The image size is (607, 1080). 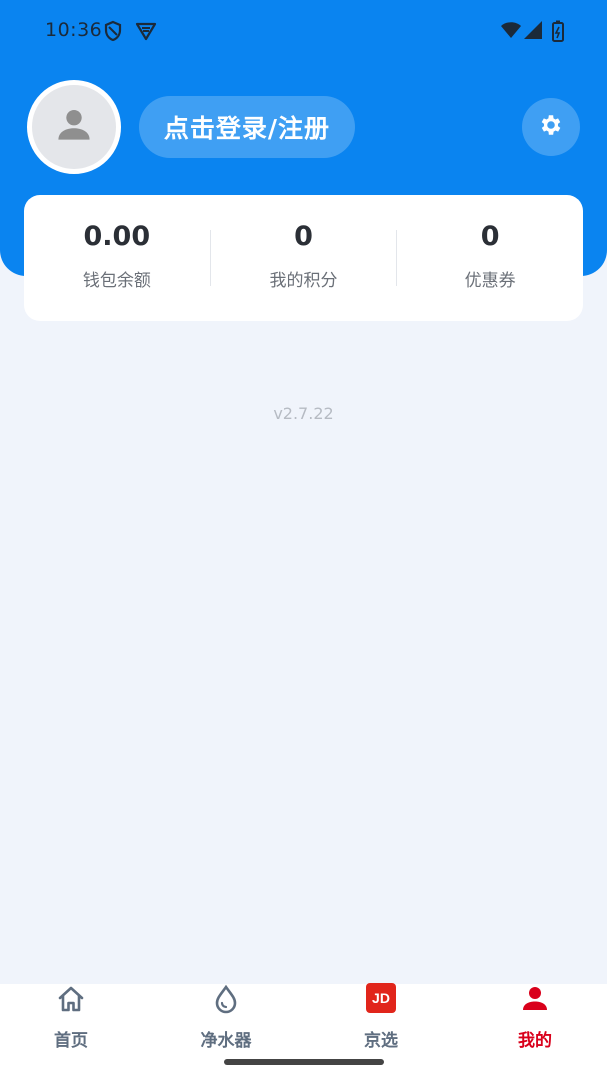 What do you see at coordinates (226, 1041) in the screenshot?
I see `tab-label: 净水器` at bounding box center [226, 1041].